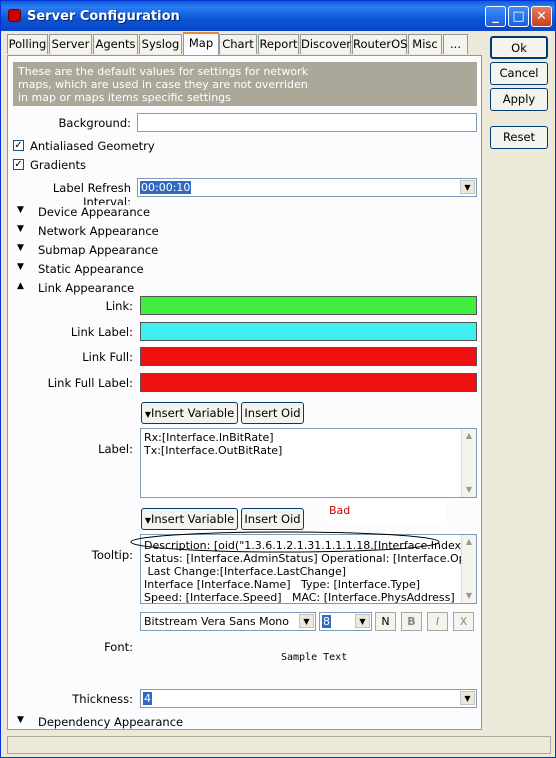 This screenshot has height=758, width=556. I want to click on link-full-color-swatch, so click(308, 356).